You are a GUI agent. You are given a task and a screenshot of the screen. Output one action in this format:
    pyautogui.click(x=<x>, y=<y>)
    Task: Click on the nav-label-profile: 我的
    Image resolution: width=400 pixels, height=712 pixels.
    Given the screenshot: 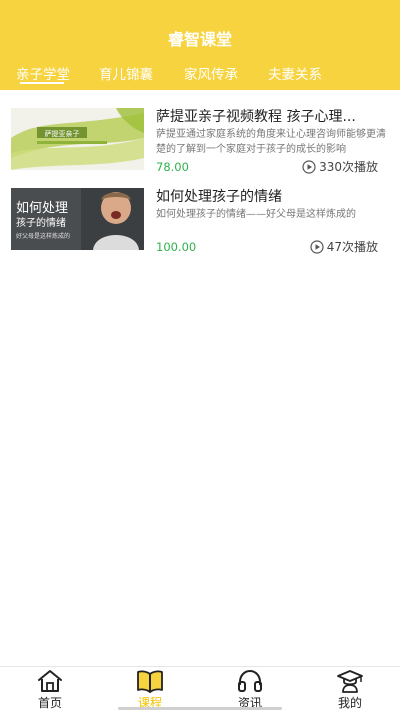 What is the action you would take?
    pyautogui.click(x=349, y=703)
    